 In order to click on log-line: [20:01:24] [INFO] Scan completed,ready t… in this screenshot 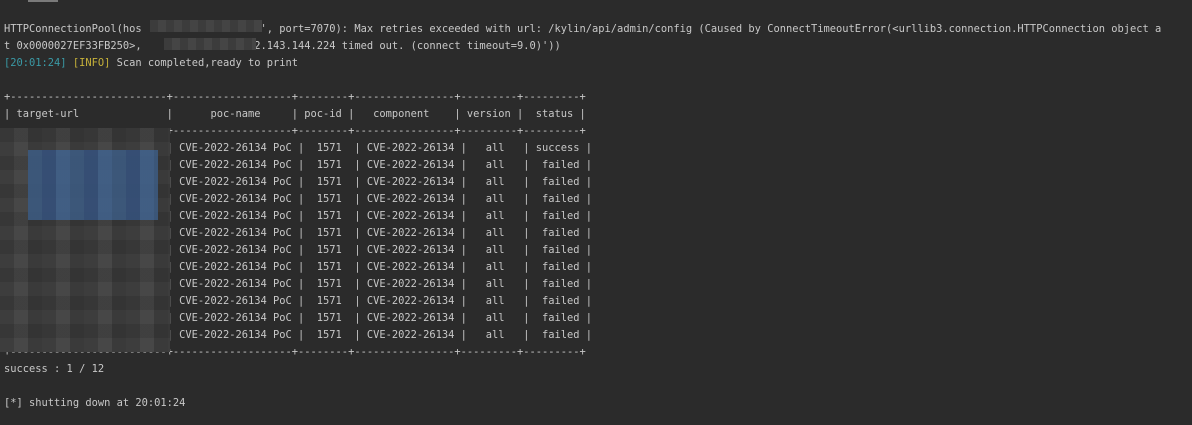, I will do `click(151, 63)`.